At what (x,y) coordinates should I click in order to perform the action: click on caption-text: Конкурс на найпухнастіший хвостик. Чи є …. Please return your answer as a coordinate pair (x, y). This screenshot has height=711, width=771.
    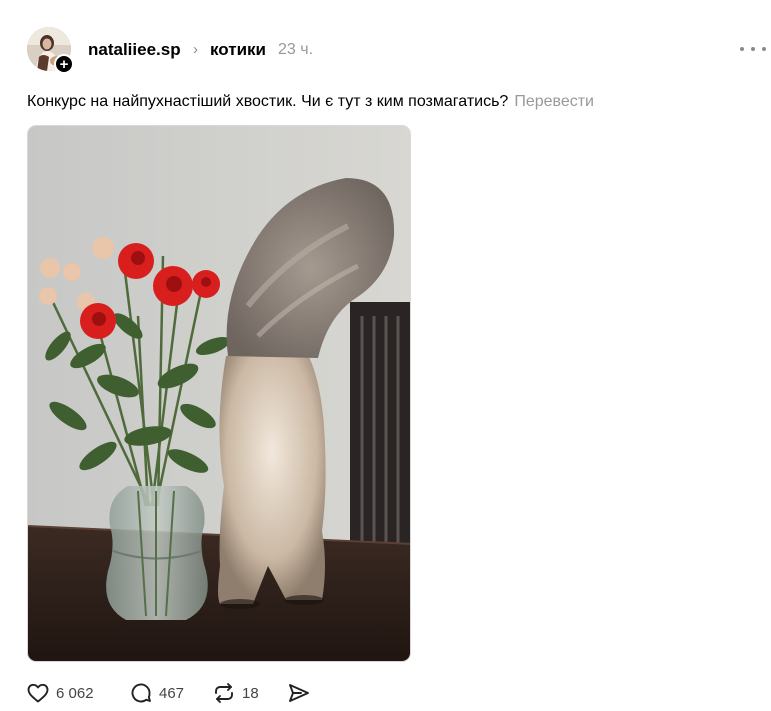
    Looking at the image, I should click on (268, 101).